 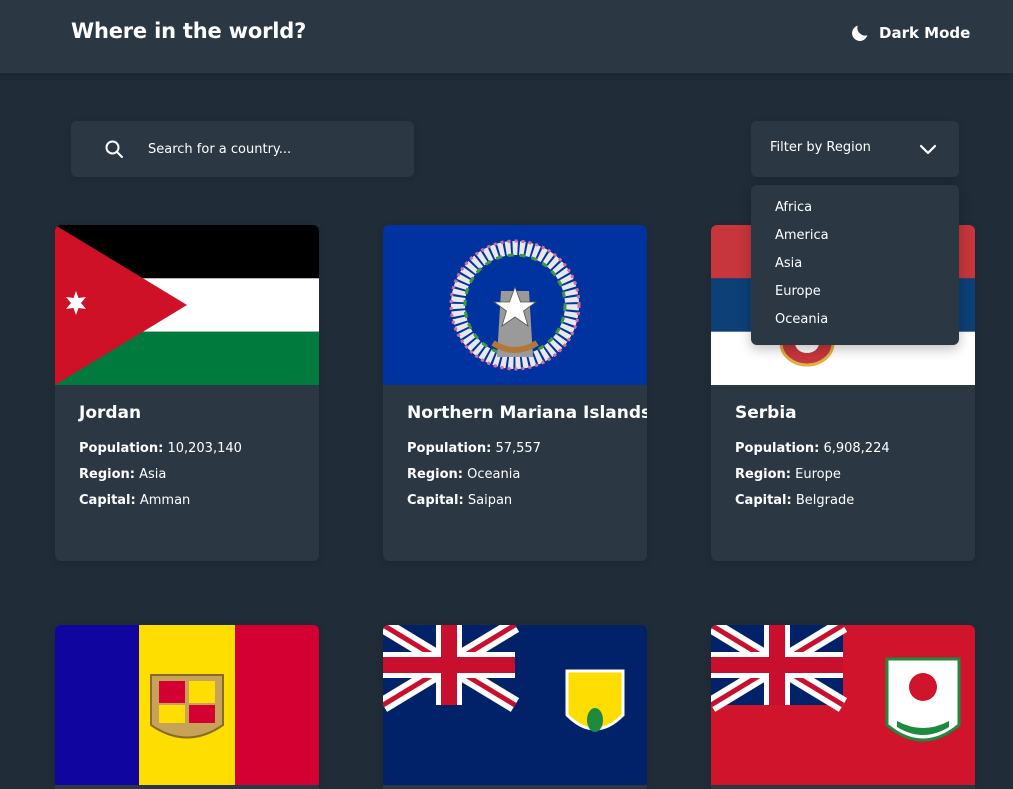 What do you see at coordinates (843, 474) in the screenshot?
I see `region-row: Region: Europe` at bounding box center [843, 474].